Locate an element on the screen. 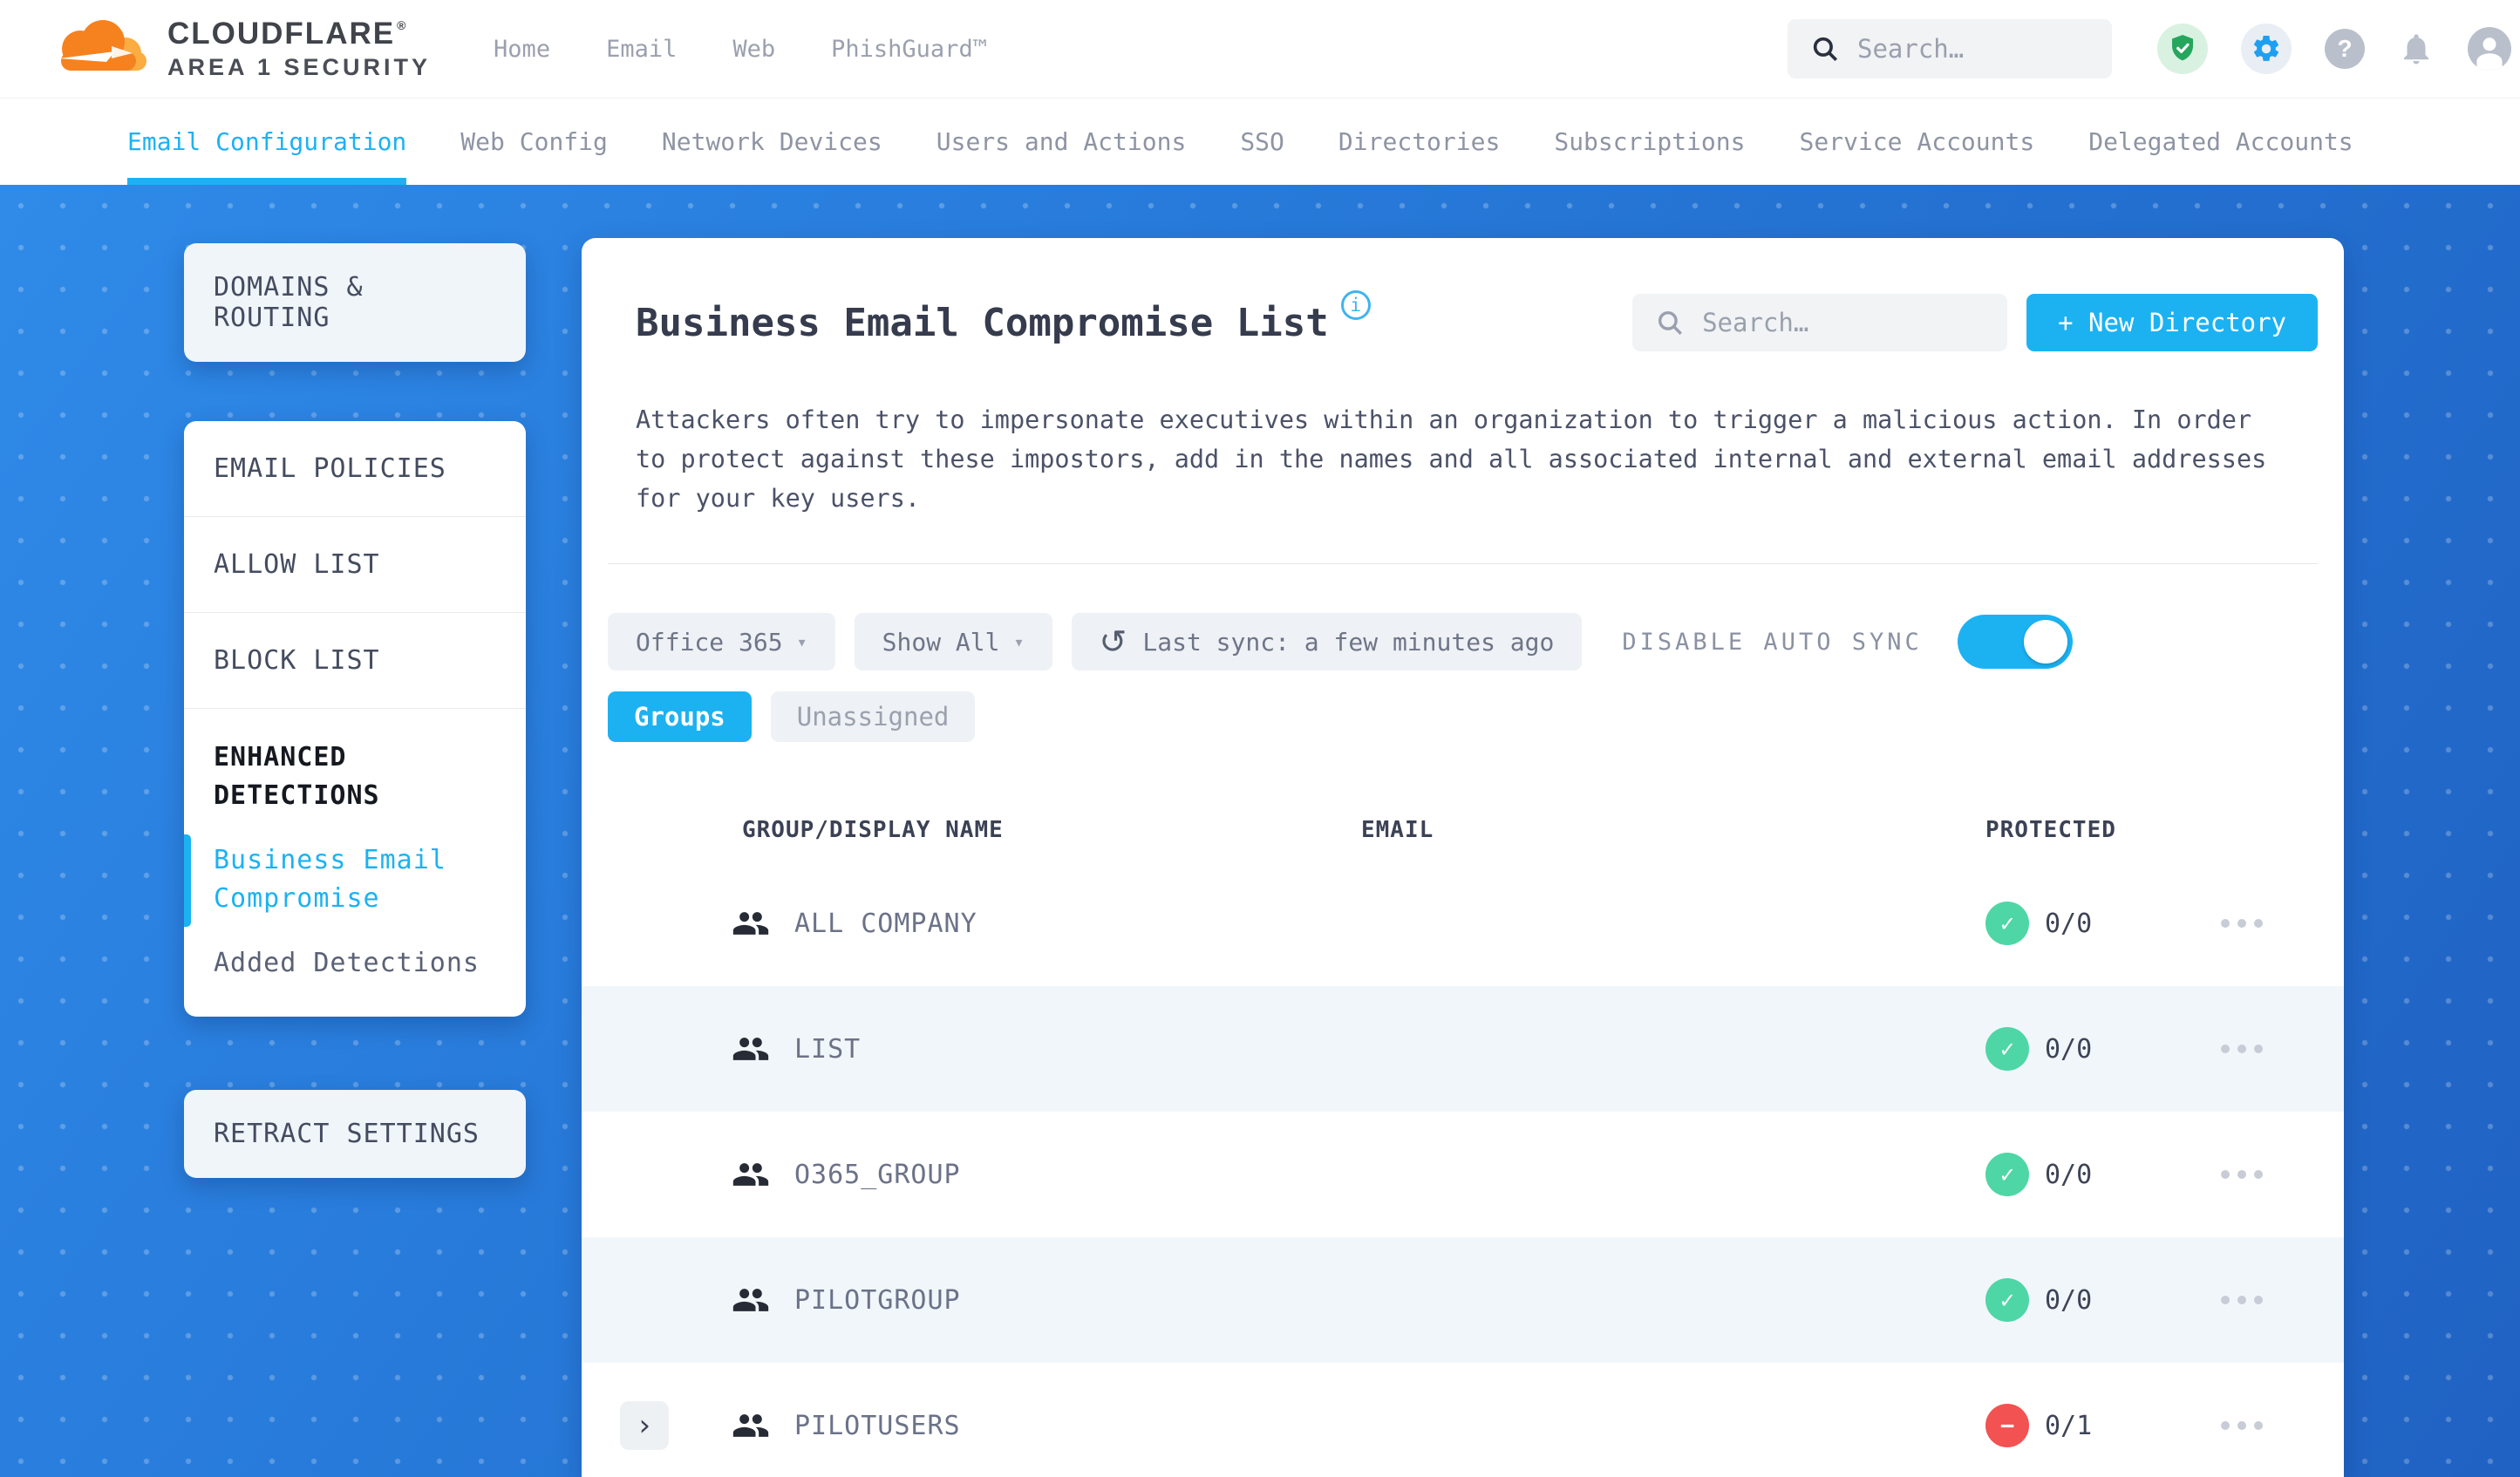 This screenshot has width=2520, height=1477. tab-unassigned: Unassigned is located at coordinates (873, 716).